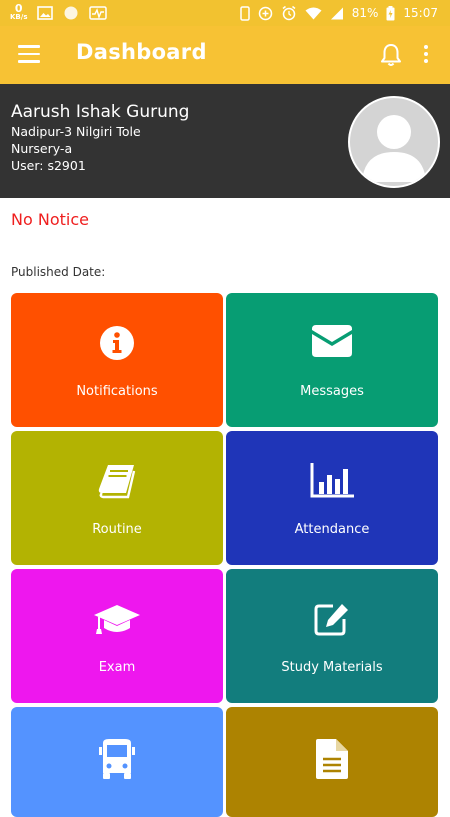 The image size is (450, 817). Describe the element at coordinates (420, 13) in the screenshot. I see `clock: 15:07` at that location.